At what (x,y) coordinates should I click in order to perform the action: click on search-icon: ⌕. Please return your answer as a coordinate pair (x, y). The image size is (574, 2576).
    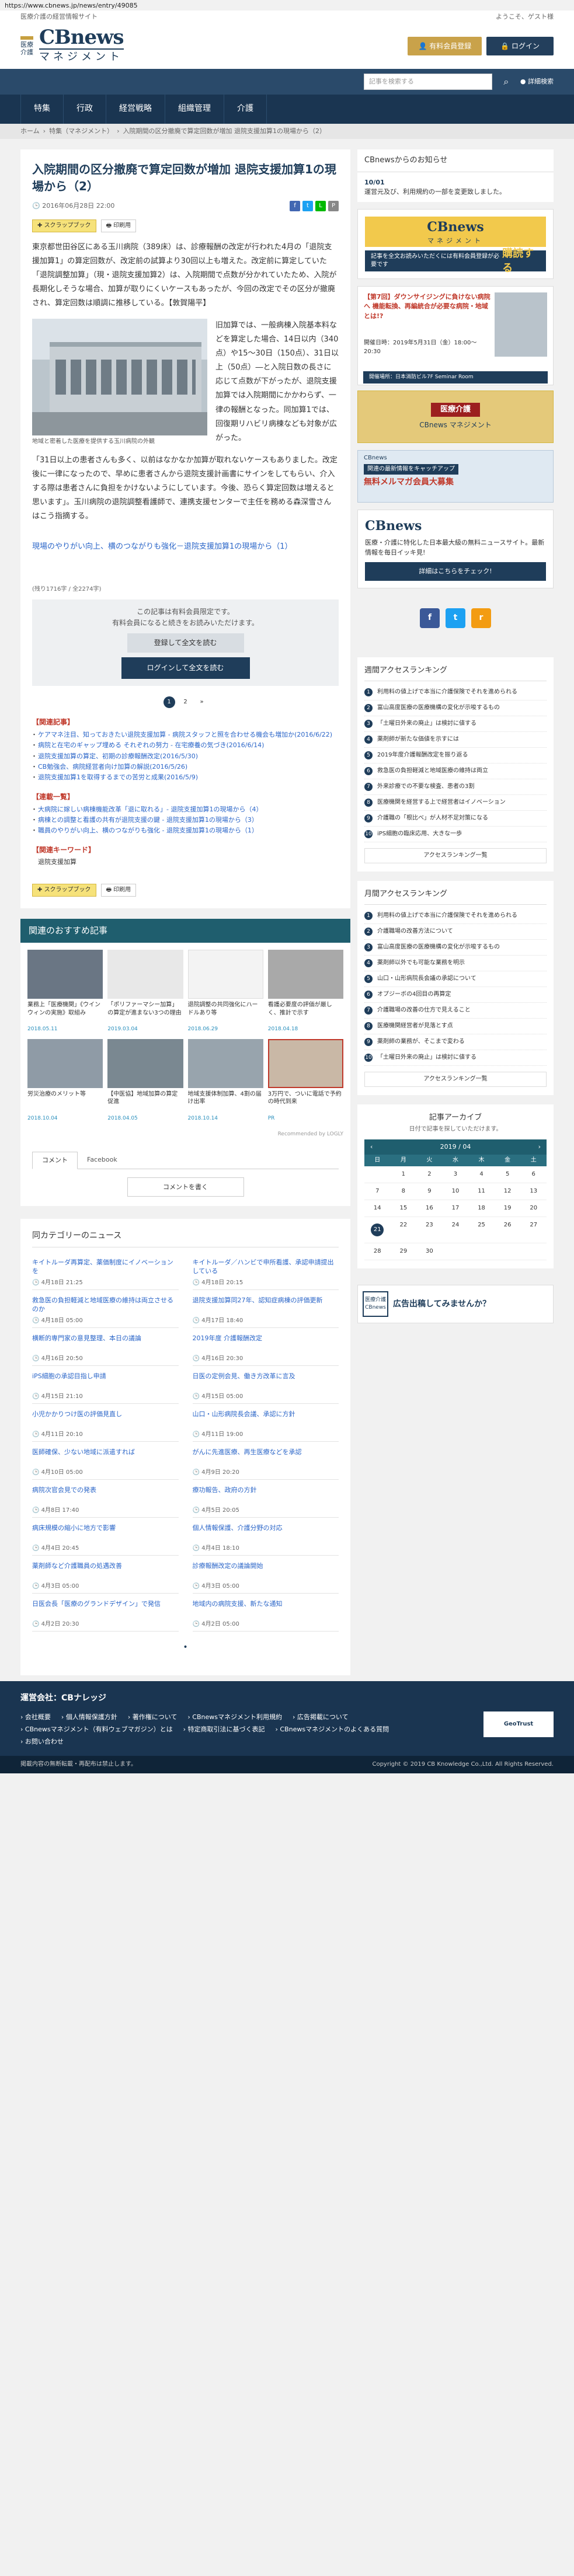
    Looking at the image, I should click on (506, 82).